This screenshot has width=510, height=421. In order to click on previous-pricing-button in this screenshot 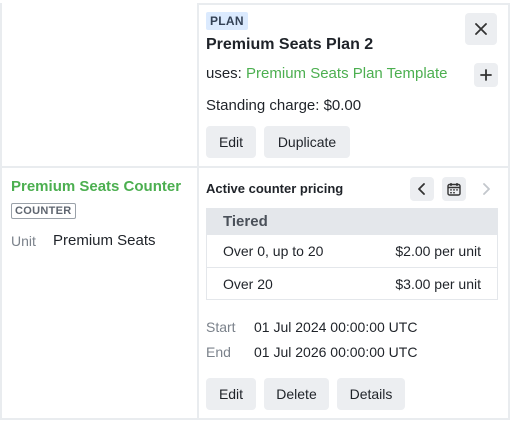, I will do `click(422, 189)`.